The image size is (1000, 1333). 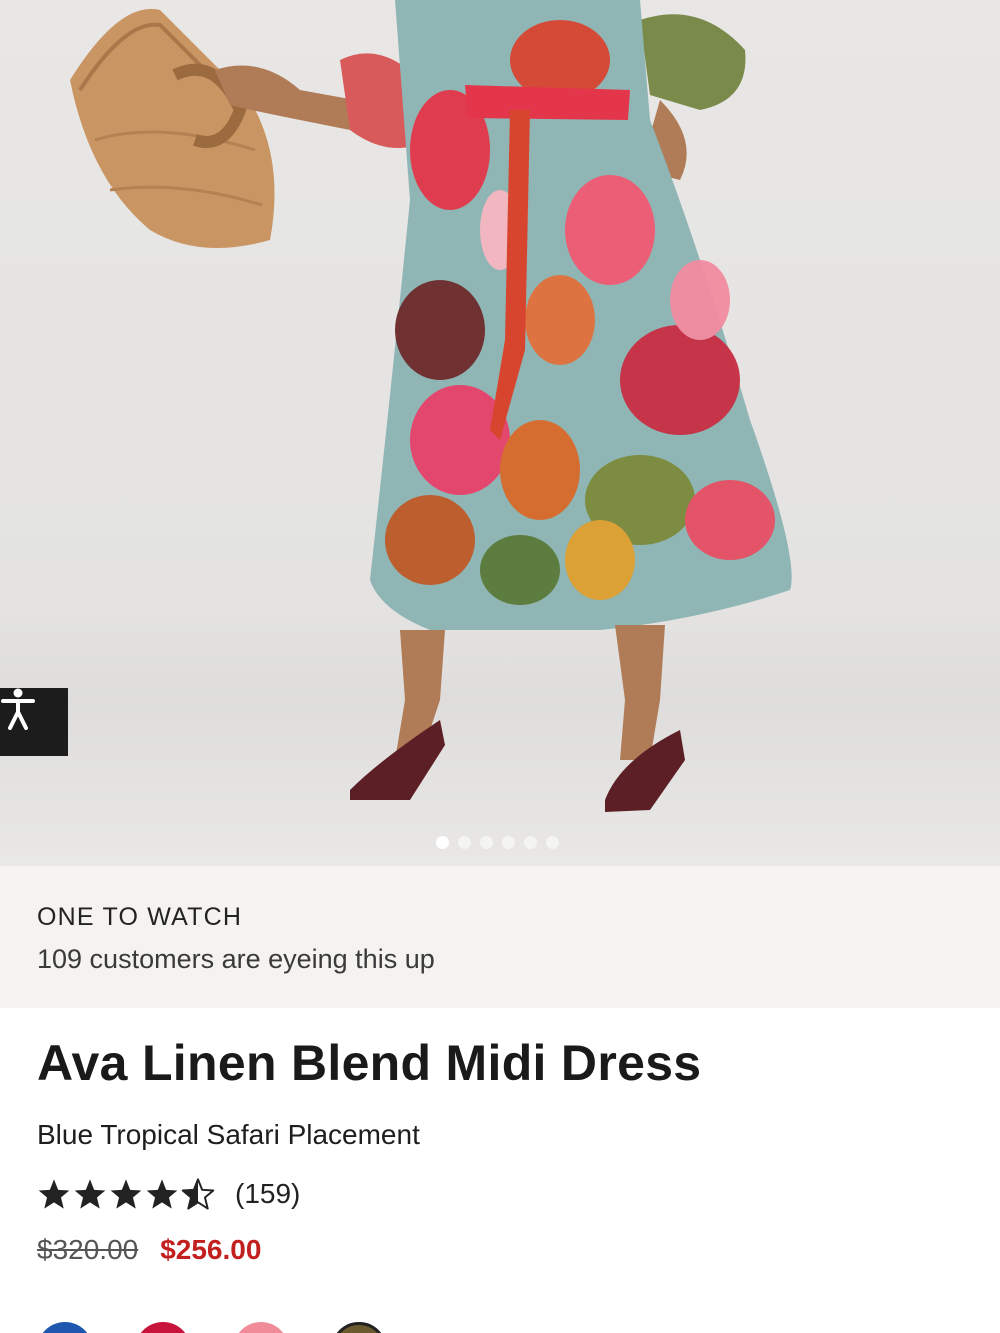 I want to click on review-count: (159), so click(x=267, y=1194).